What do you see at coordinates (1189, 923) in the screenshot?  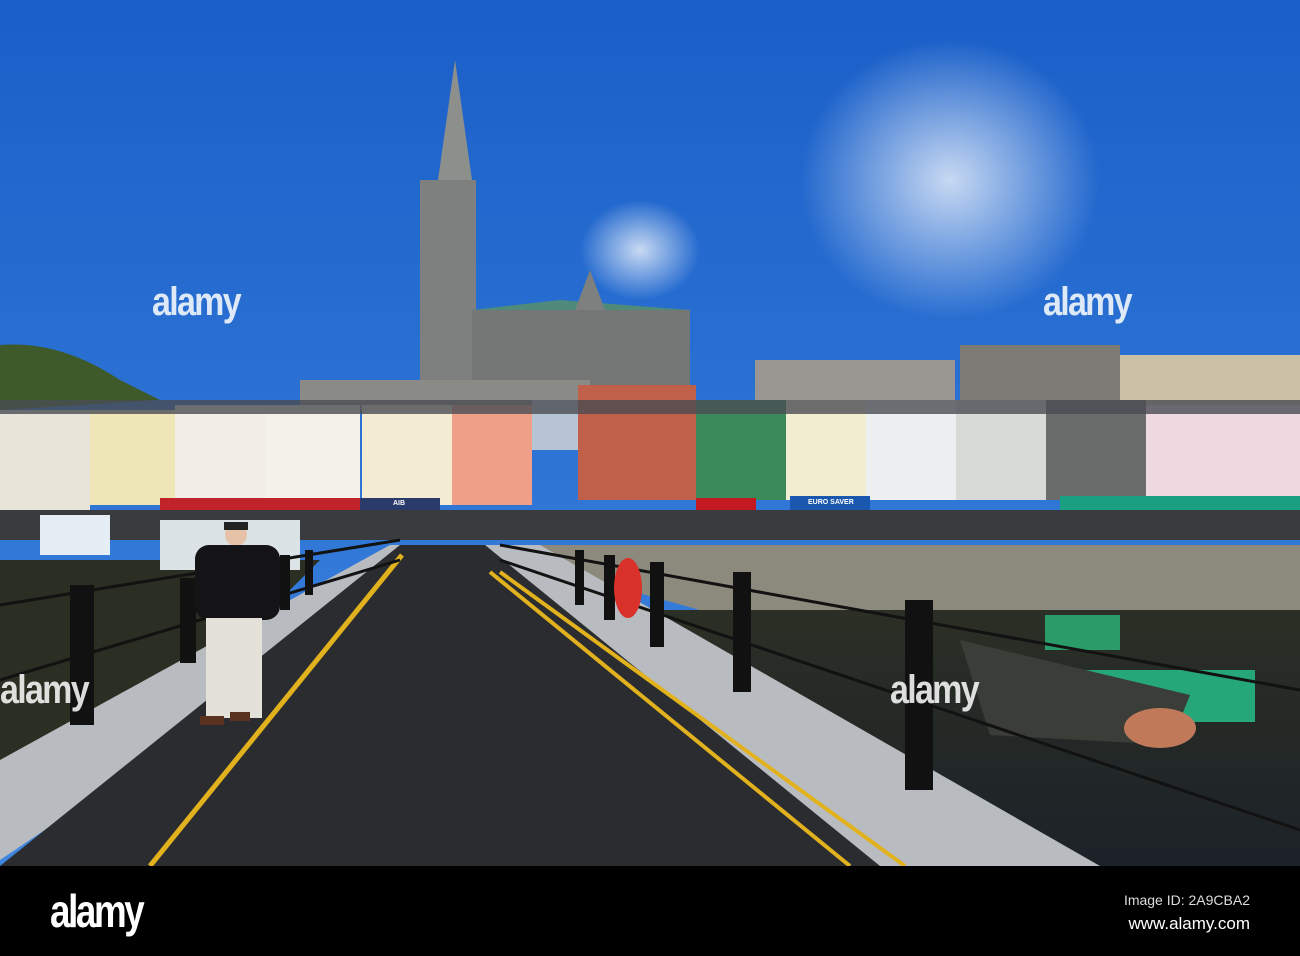 I see `website-link: www.alamy.com` at bounding box center [1189, 923].